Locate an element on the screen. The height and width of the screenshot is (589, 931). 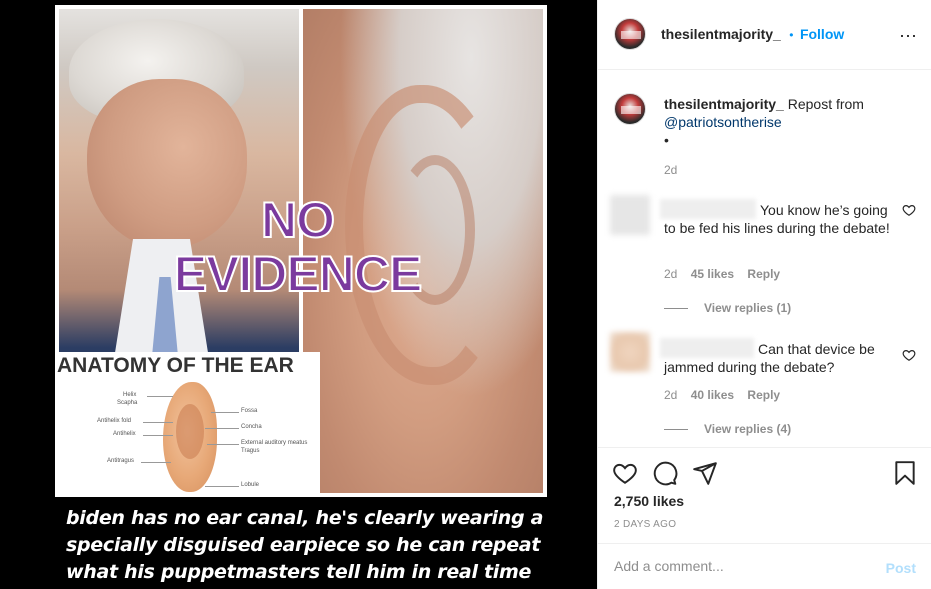
ear-label: Antitragus is located at coordinates (121, 461).